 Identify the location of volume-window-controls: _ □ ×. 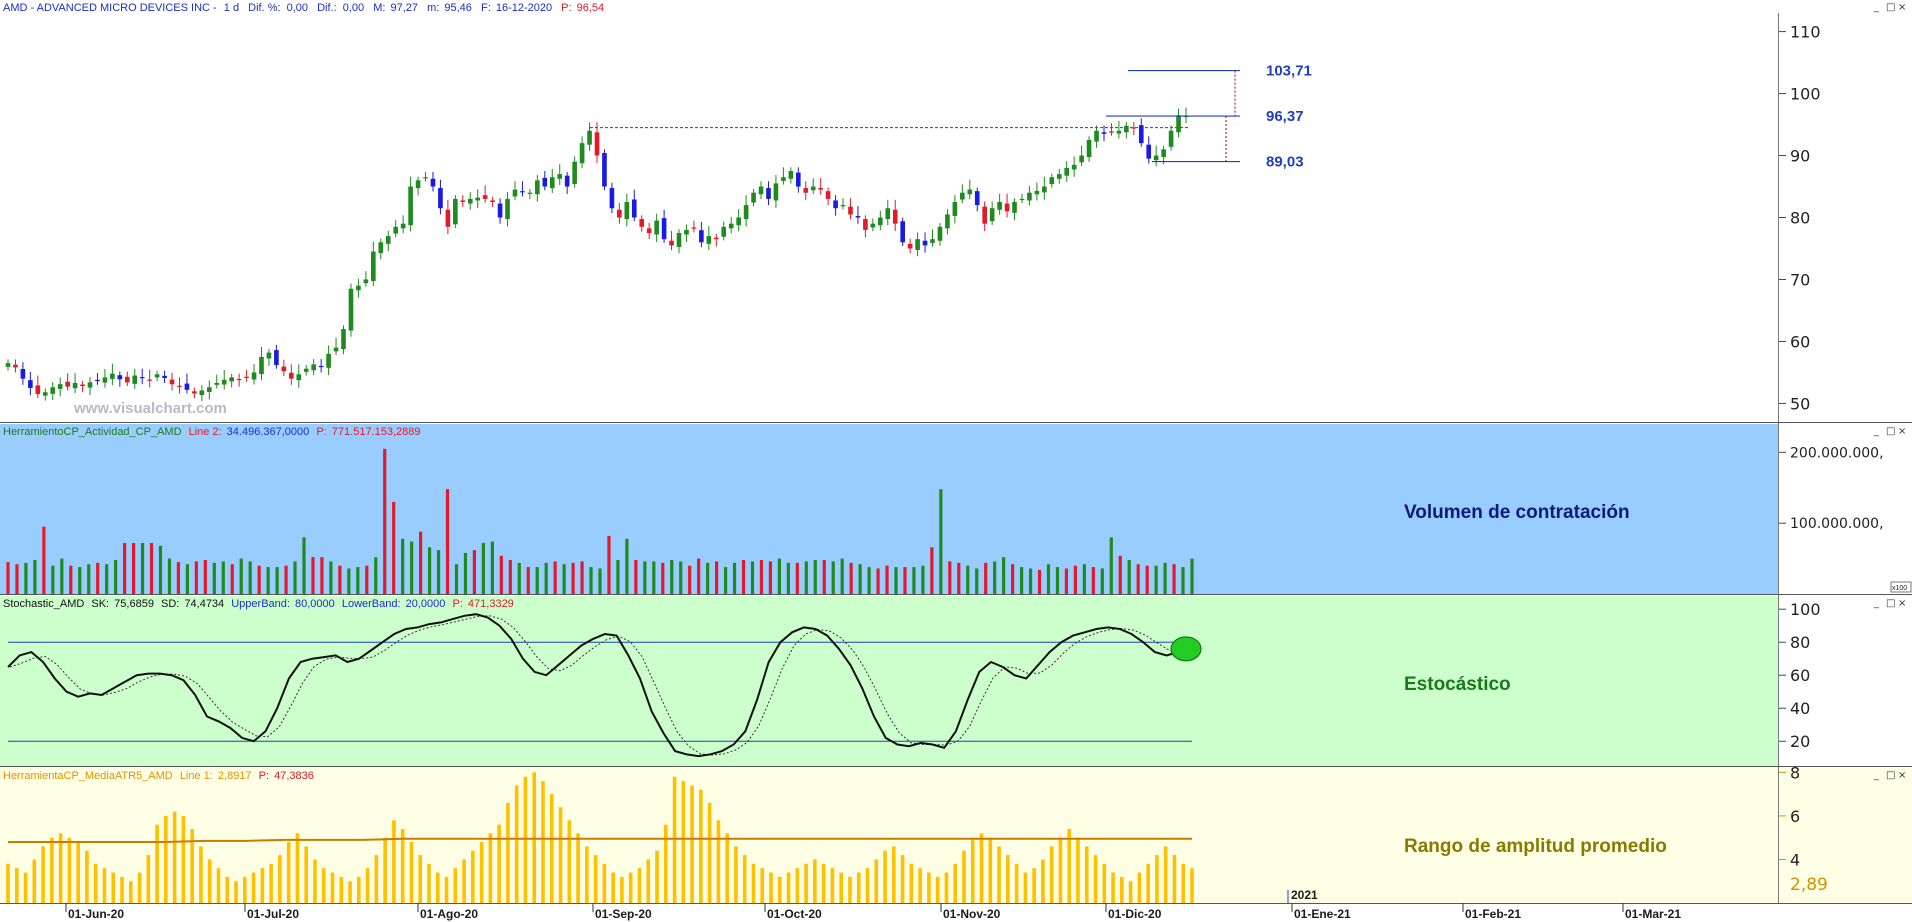
(1889, 431).